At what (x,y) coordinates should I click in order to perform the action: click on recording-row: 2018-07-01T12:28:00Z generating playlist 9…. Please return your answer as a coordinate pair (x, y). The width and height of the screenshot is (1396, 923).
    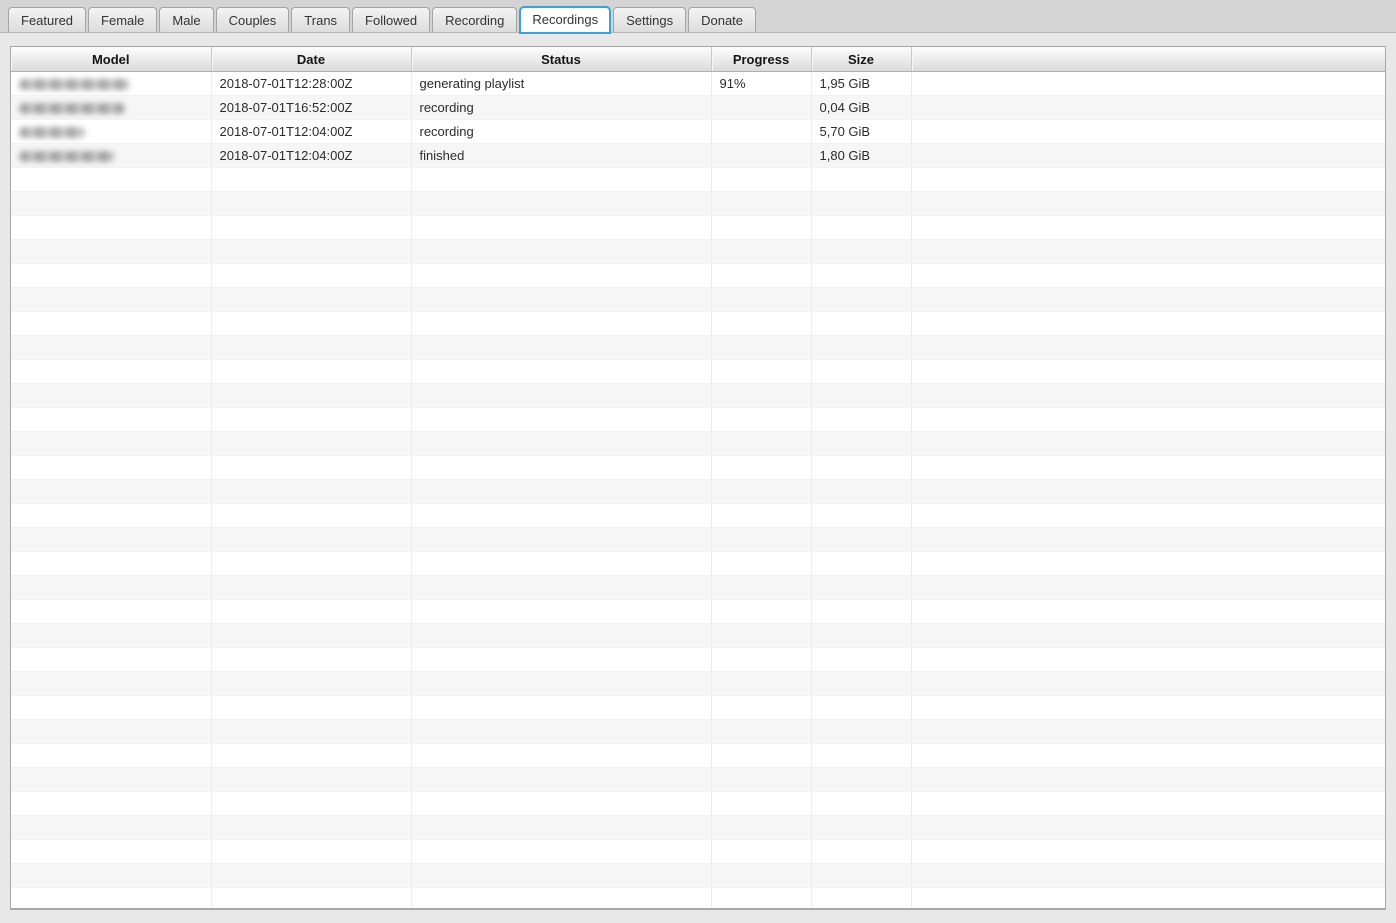
    Looking at the image, I should click on (698, 83).